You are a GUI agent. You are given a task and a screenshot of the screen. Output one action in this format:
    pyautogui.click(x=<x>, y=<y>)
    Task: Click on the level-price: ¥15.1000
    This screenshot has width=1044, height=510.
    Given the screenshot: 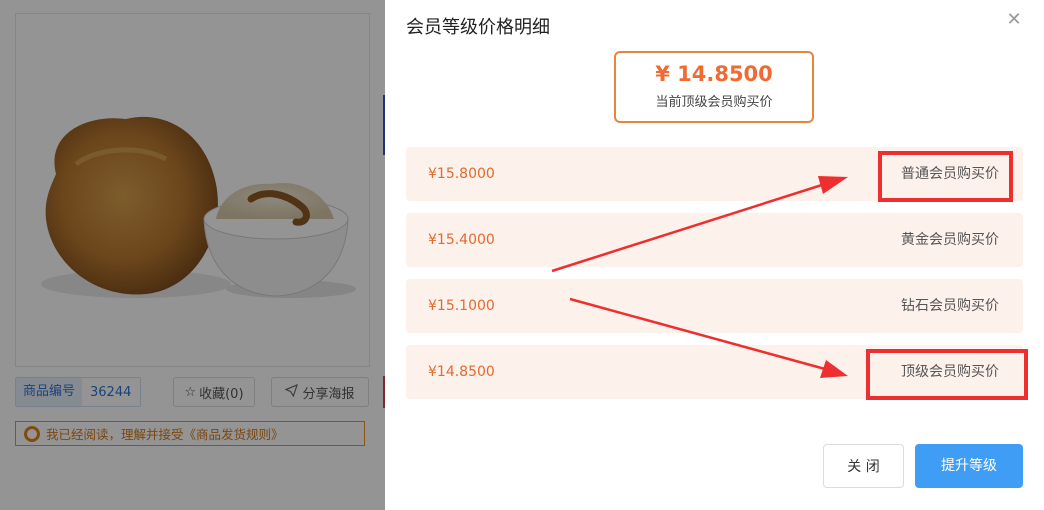 What is the action you would take?
    pyautogui.click(x=461, y=306)
    